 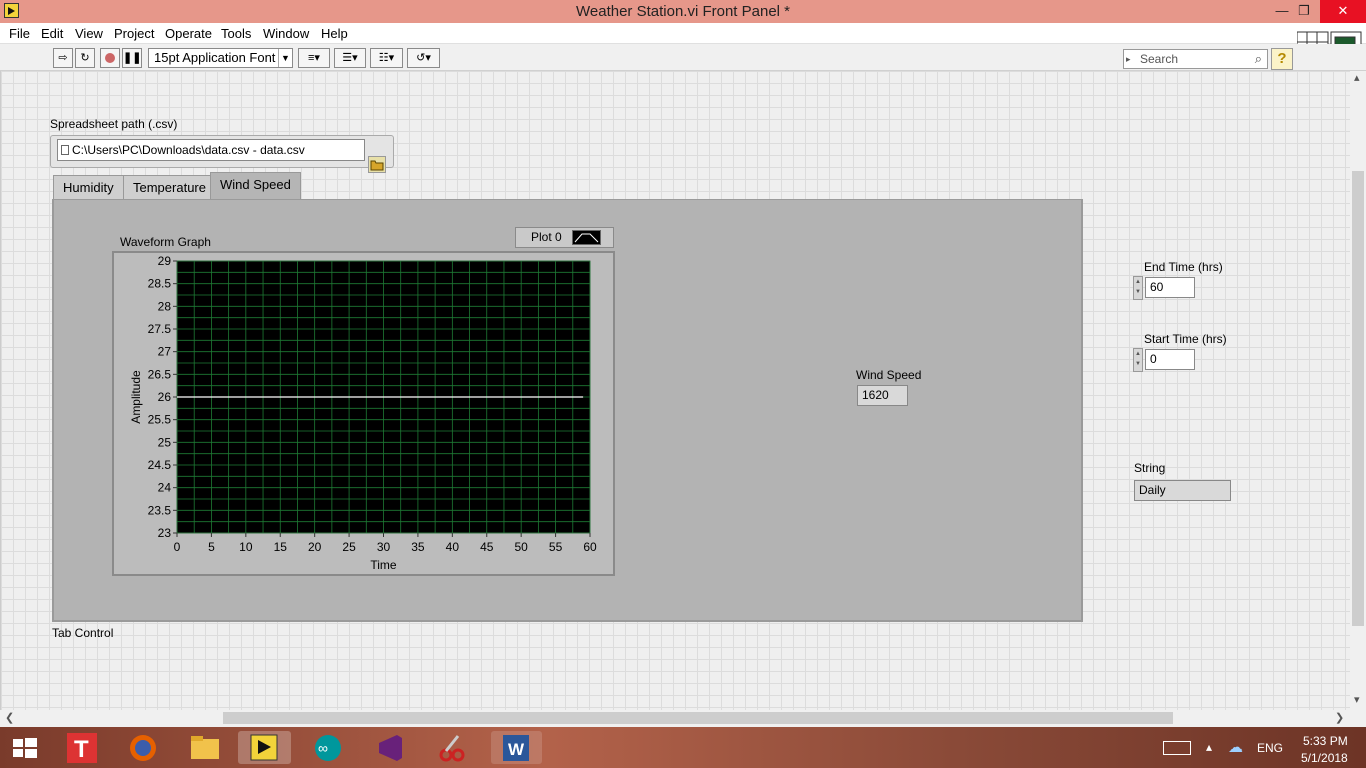 I want to click on tab-humidity: Humidity, so click(x=88, y=187).